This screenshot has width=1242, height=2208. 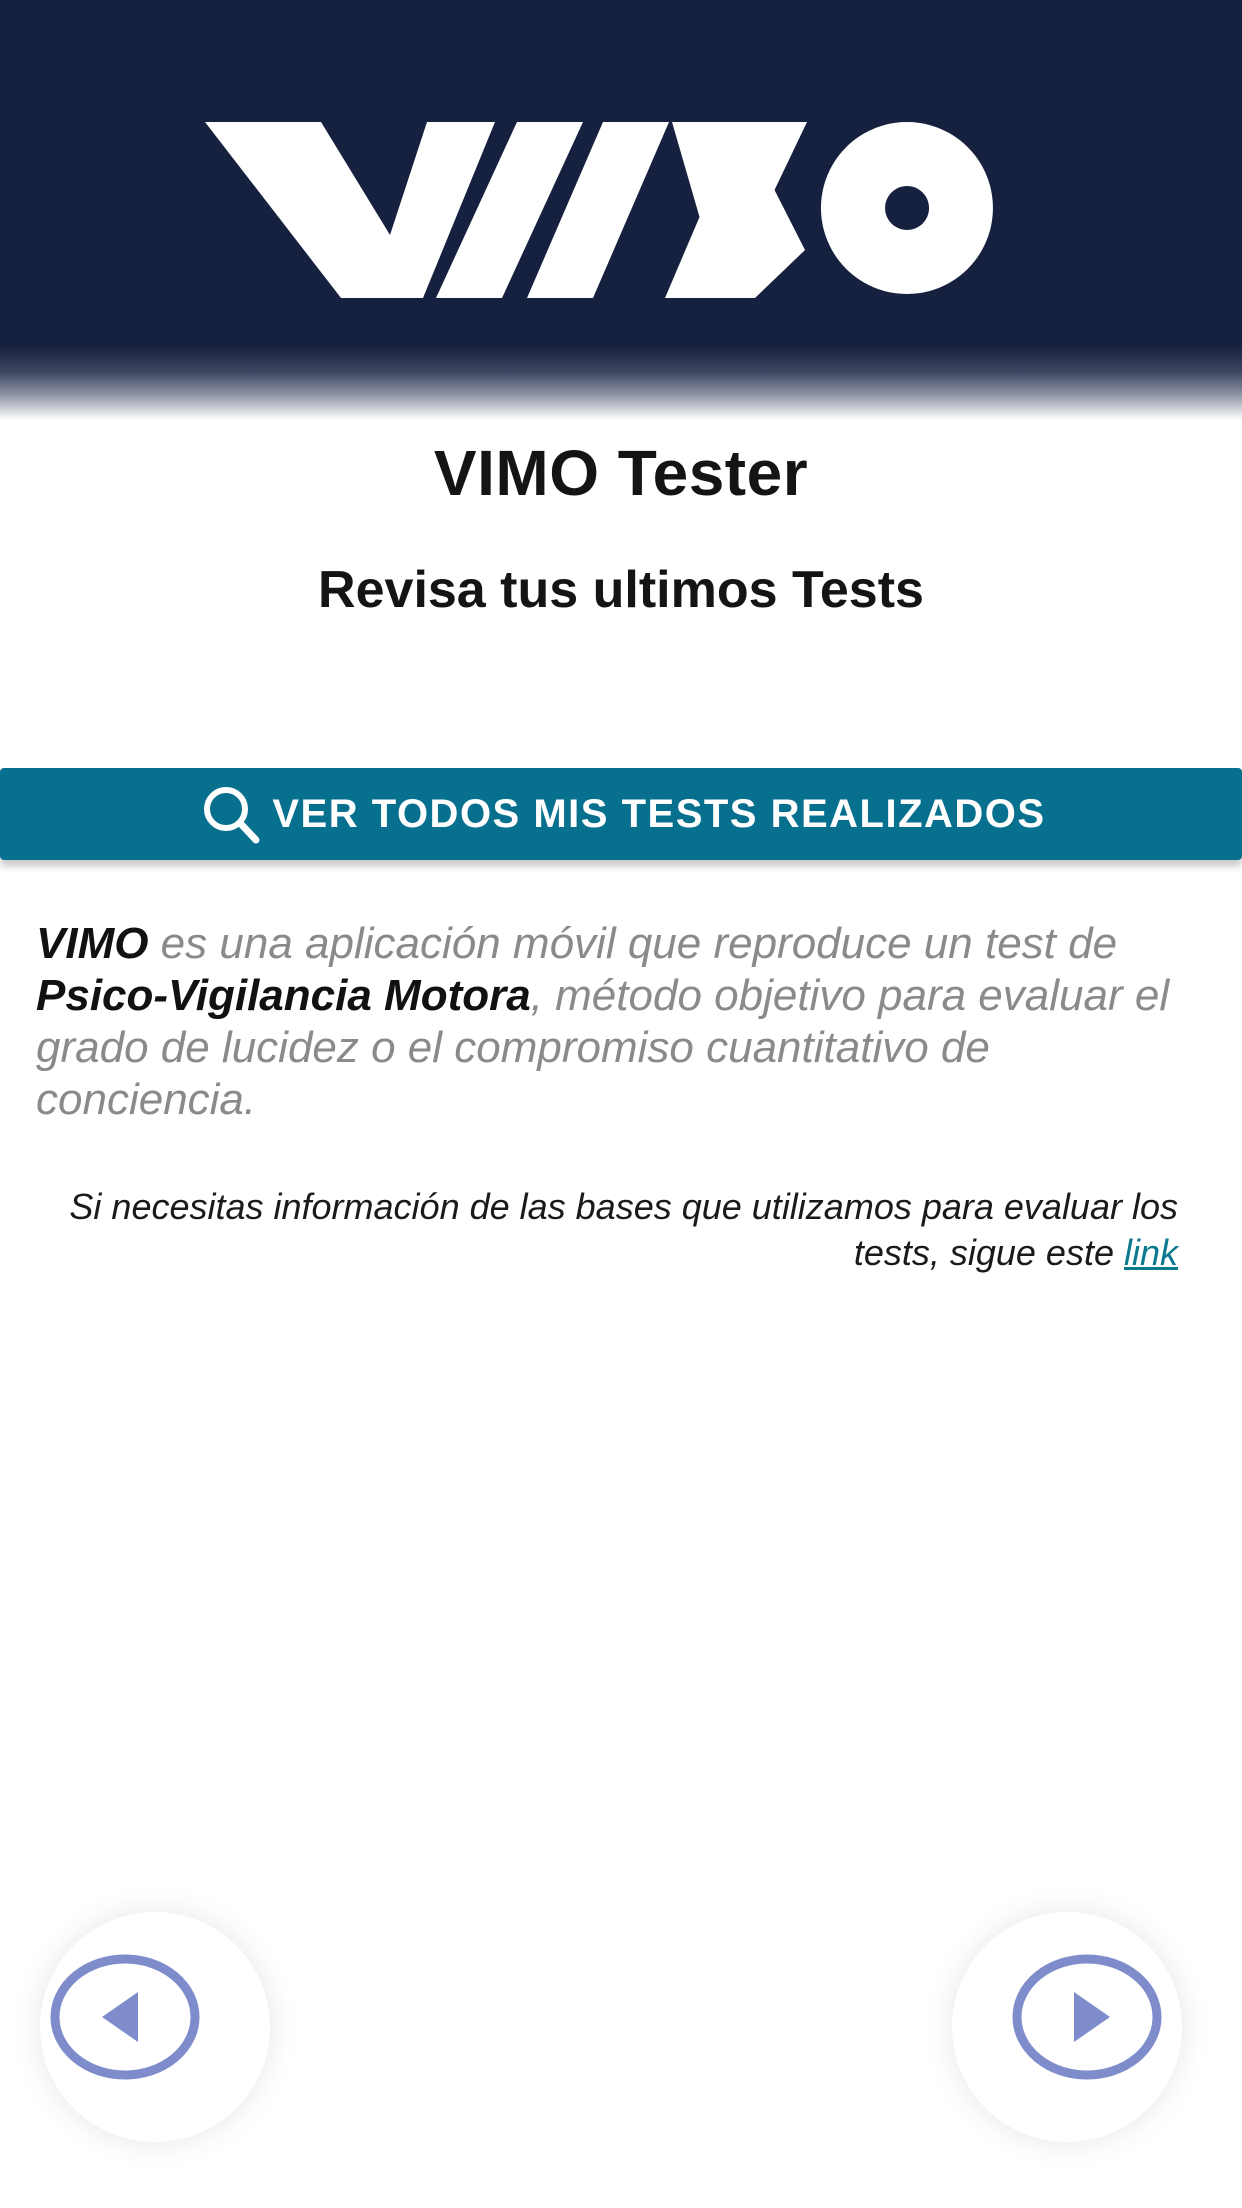 I want to click on previous-button, so click(x=155, y=2027).